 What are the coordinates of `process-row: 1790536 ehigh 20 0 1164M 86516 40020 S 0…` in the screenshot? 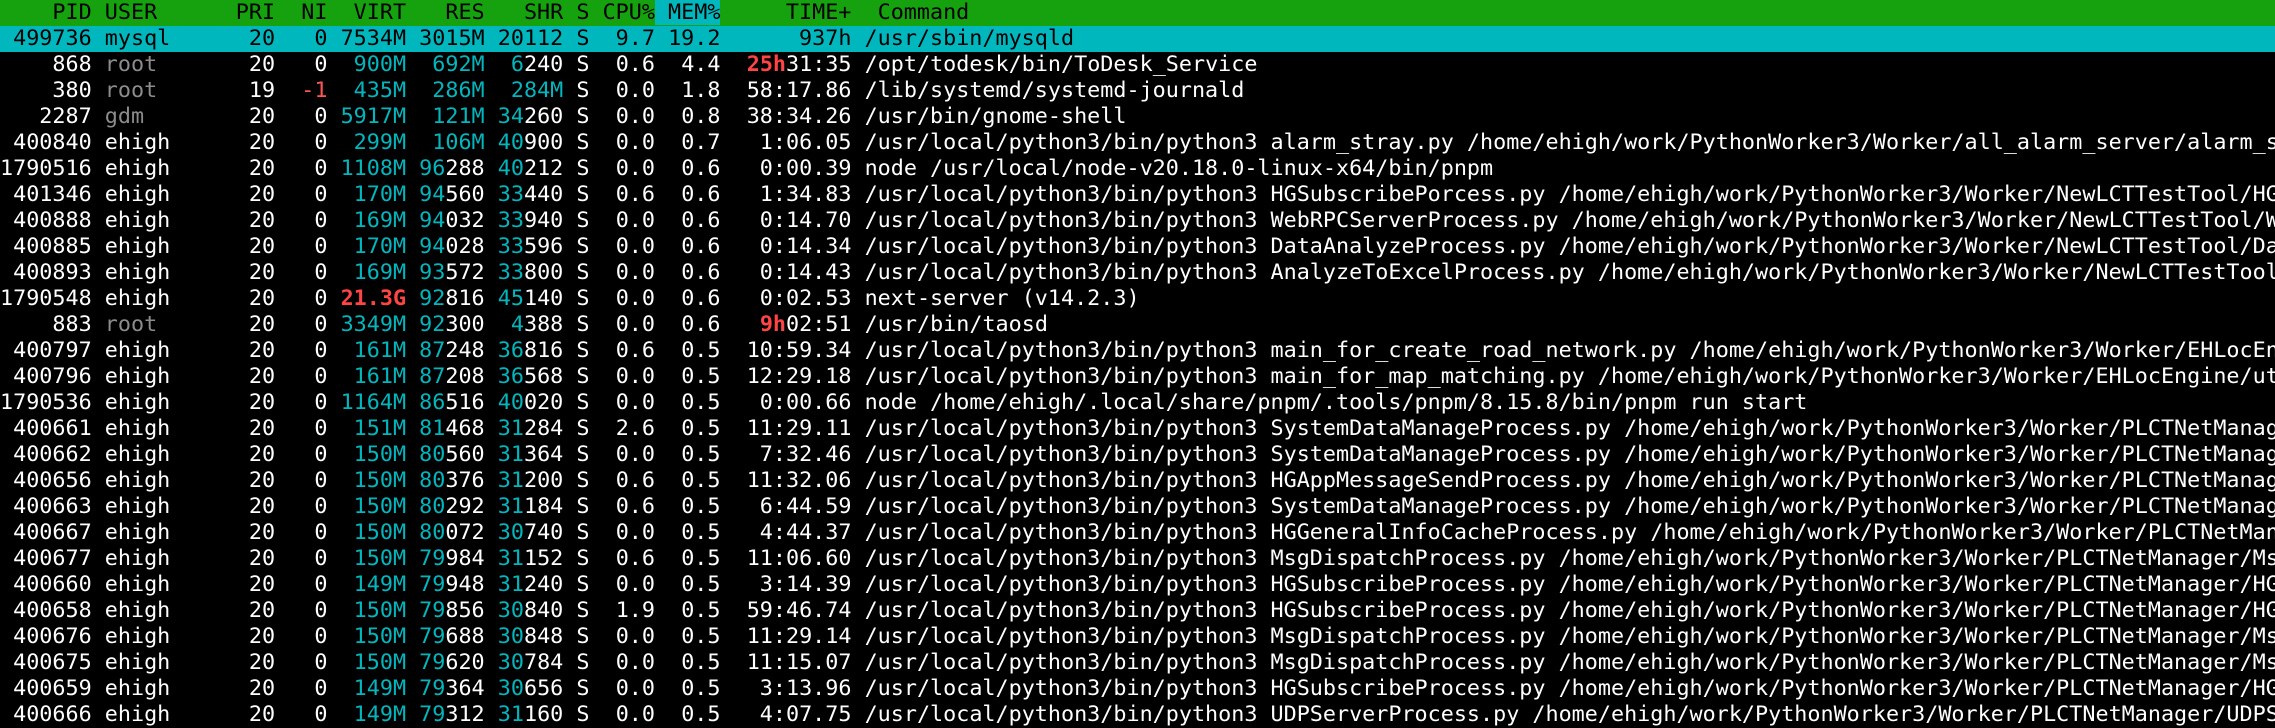 It's located at (1137, 403).